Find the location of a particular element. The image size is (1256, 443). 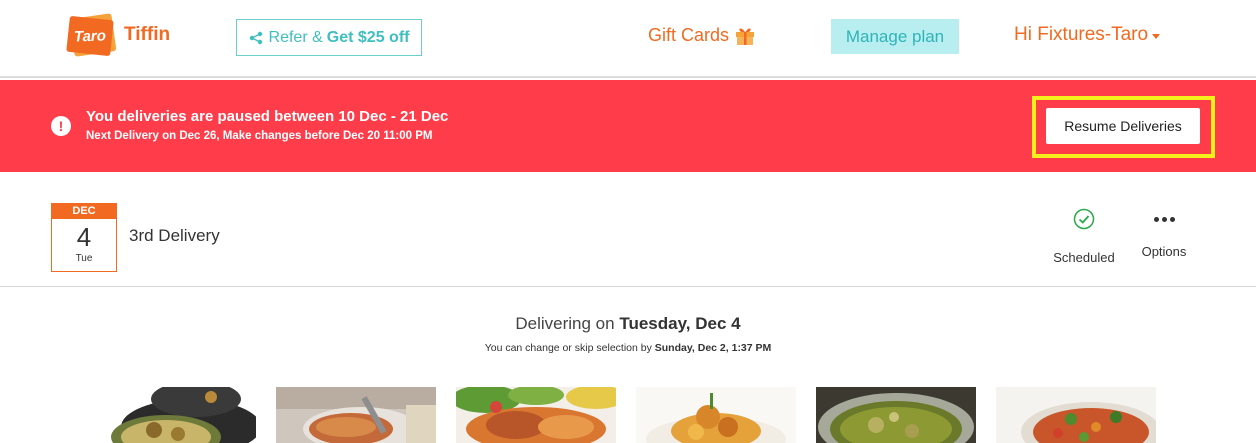

user-greeting: Hi Fixtures-Taro is located at coordinates (1081, 34).